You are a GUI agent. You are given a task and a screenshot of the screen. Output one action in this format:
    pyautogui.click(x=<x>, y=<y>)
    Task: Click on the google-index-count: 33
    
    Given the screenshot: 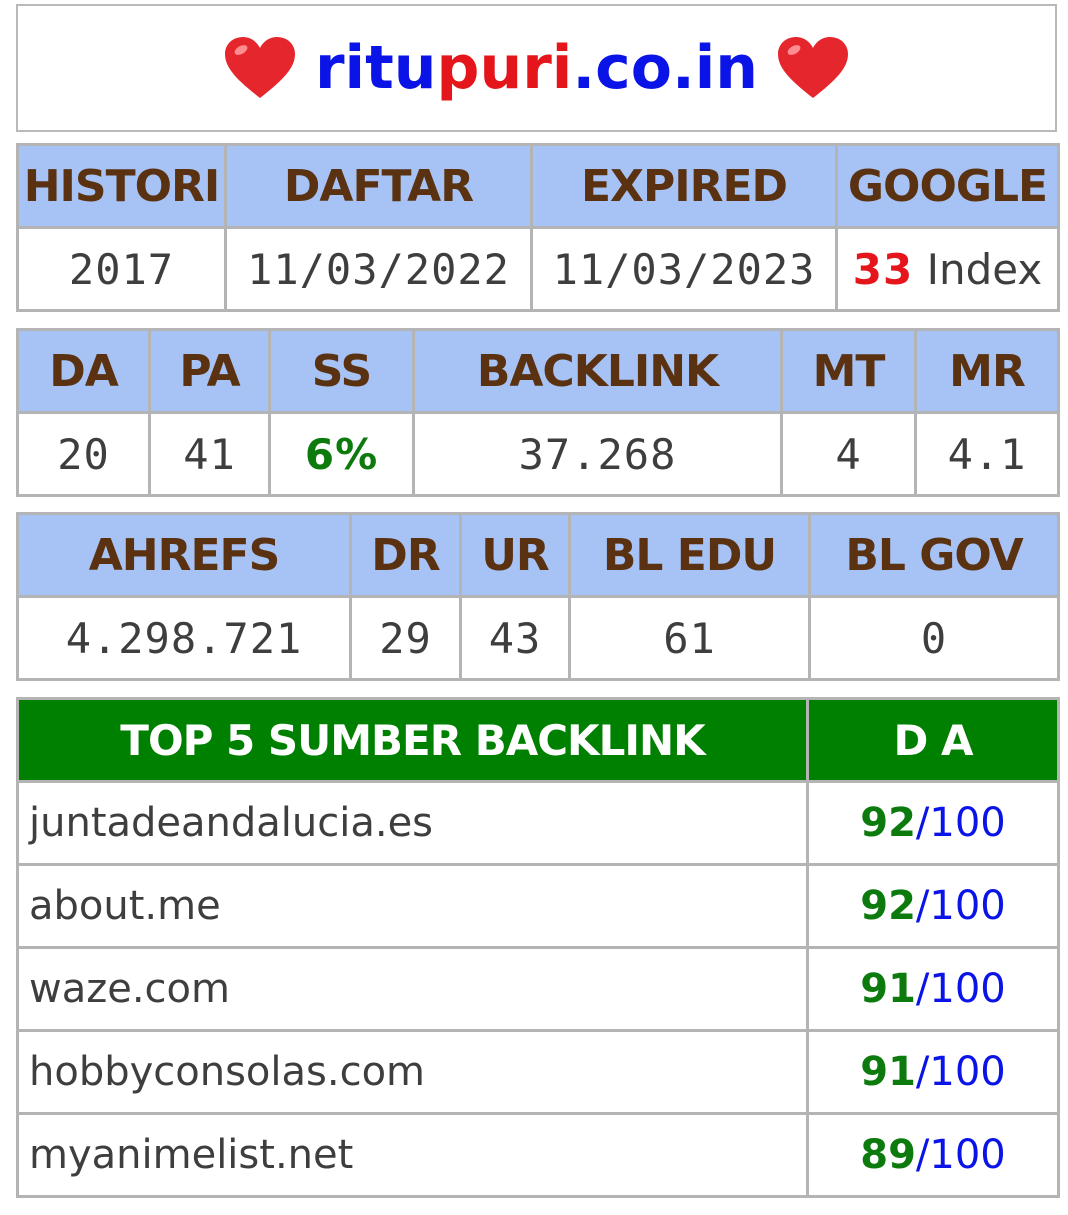 What is the action you would take?
    pyautogui.click(x=883, y=269)
    